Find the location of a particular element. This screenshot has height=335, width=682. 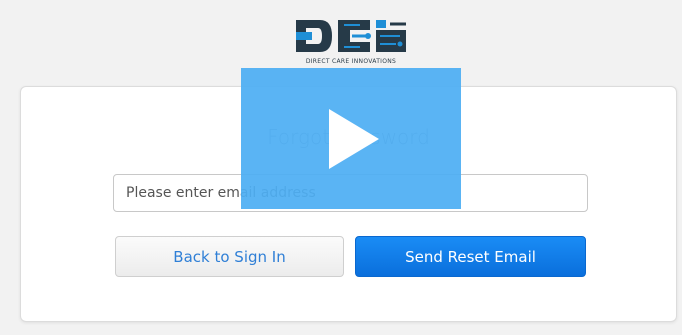

video-play-overlay is located at coordinates (351, 138).